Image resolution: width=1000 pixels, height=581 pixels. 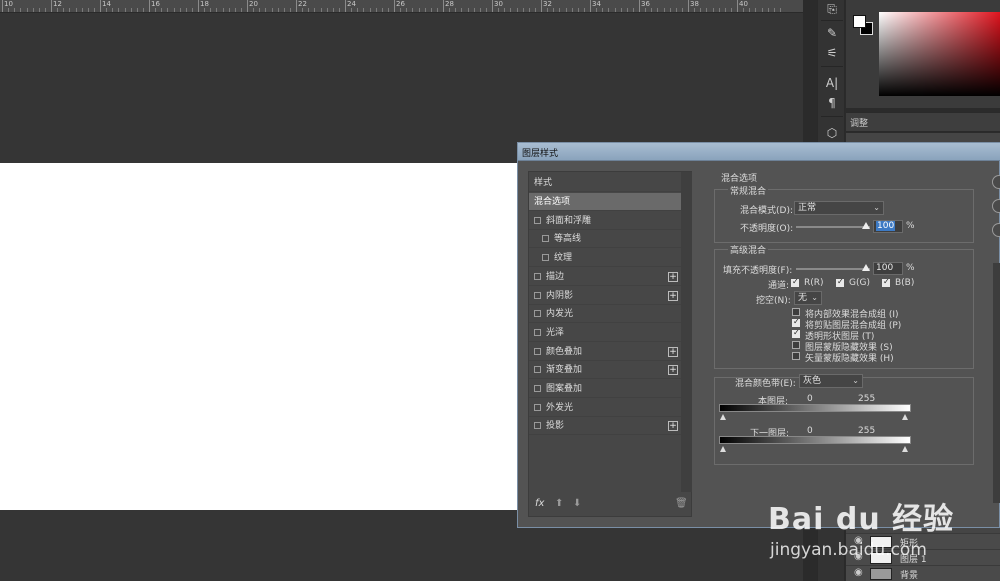 I want to click on style-list-header: 样式, so click(x=605, y=183).